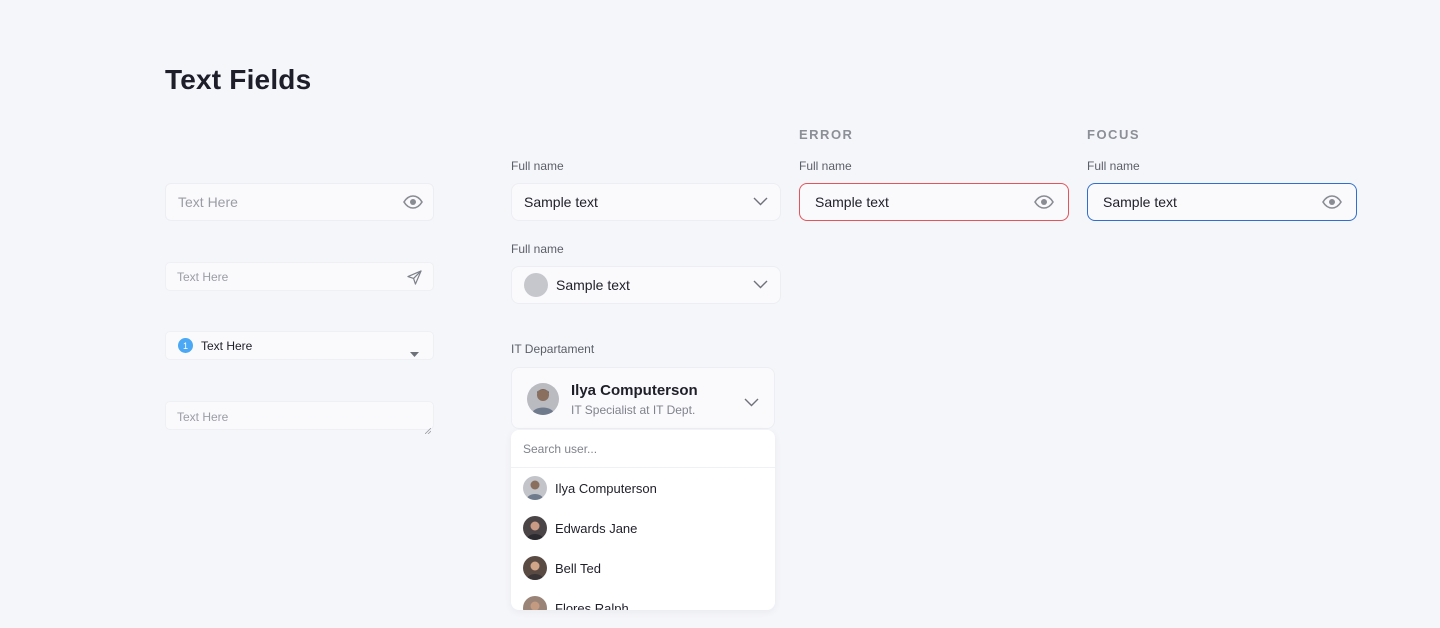 The image size is (1440, 628). I want to click on list-item: Bell Ted, so click(562, 568).